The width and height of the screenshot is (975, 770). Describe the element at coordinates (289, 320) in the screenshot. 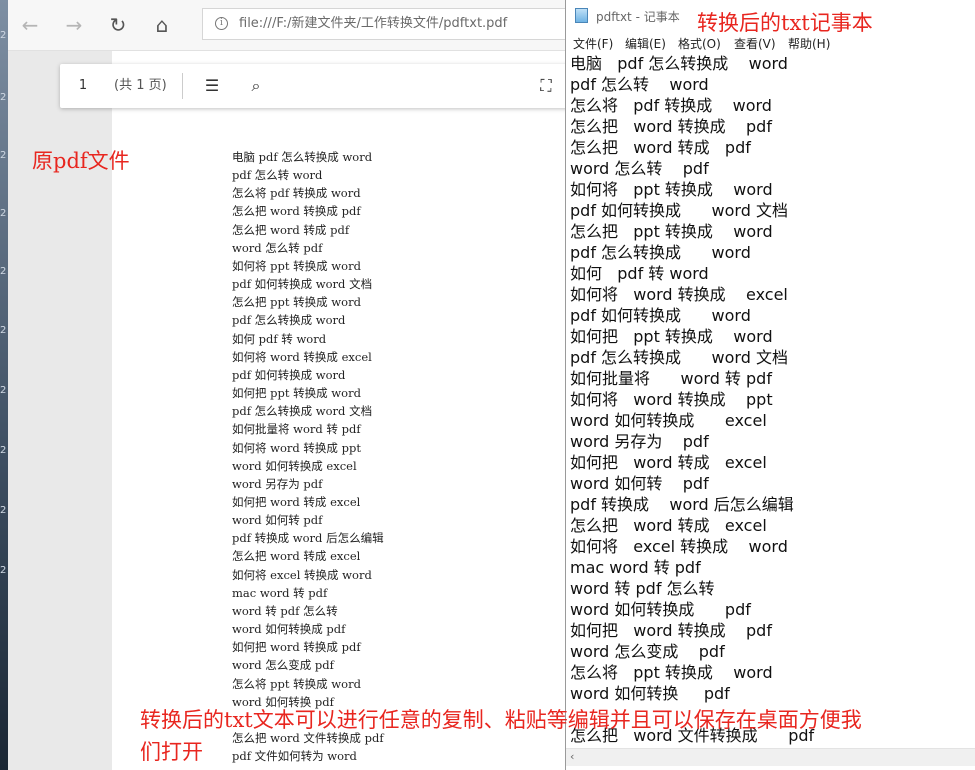

I see `pdf-line: pdf 怎么转换成 word` at that location.